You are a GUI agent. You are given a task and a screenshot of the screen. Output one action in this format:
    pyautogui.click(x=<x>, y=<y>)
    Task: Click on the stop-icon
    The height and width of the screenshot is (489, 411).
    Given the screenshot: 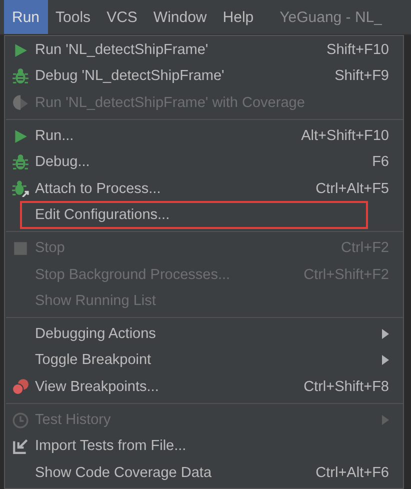 What is the action you would take?
    pyautogui.click(x=20, y=248)
    